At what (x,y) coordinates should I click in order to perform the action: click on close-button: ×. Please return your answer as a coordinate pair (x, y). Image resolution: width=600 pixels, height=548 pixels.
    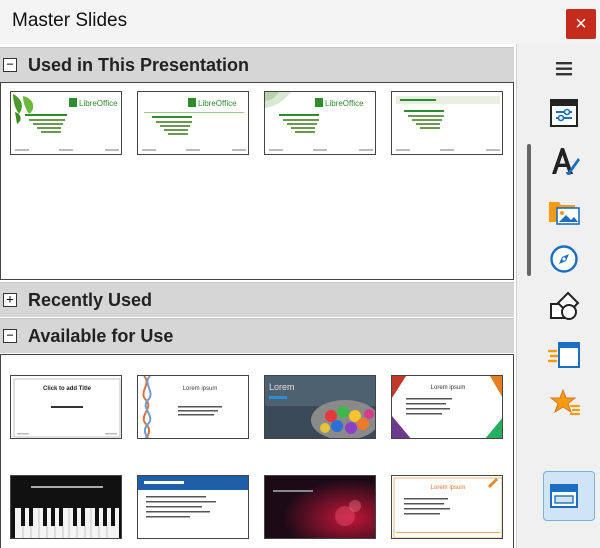
    Looking at the image, I should click on (581, 24).